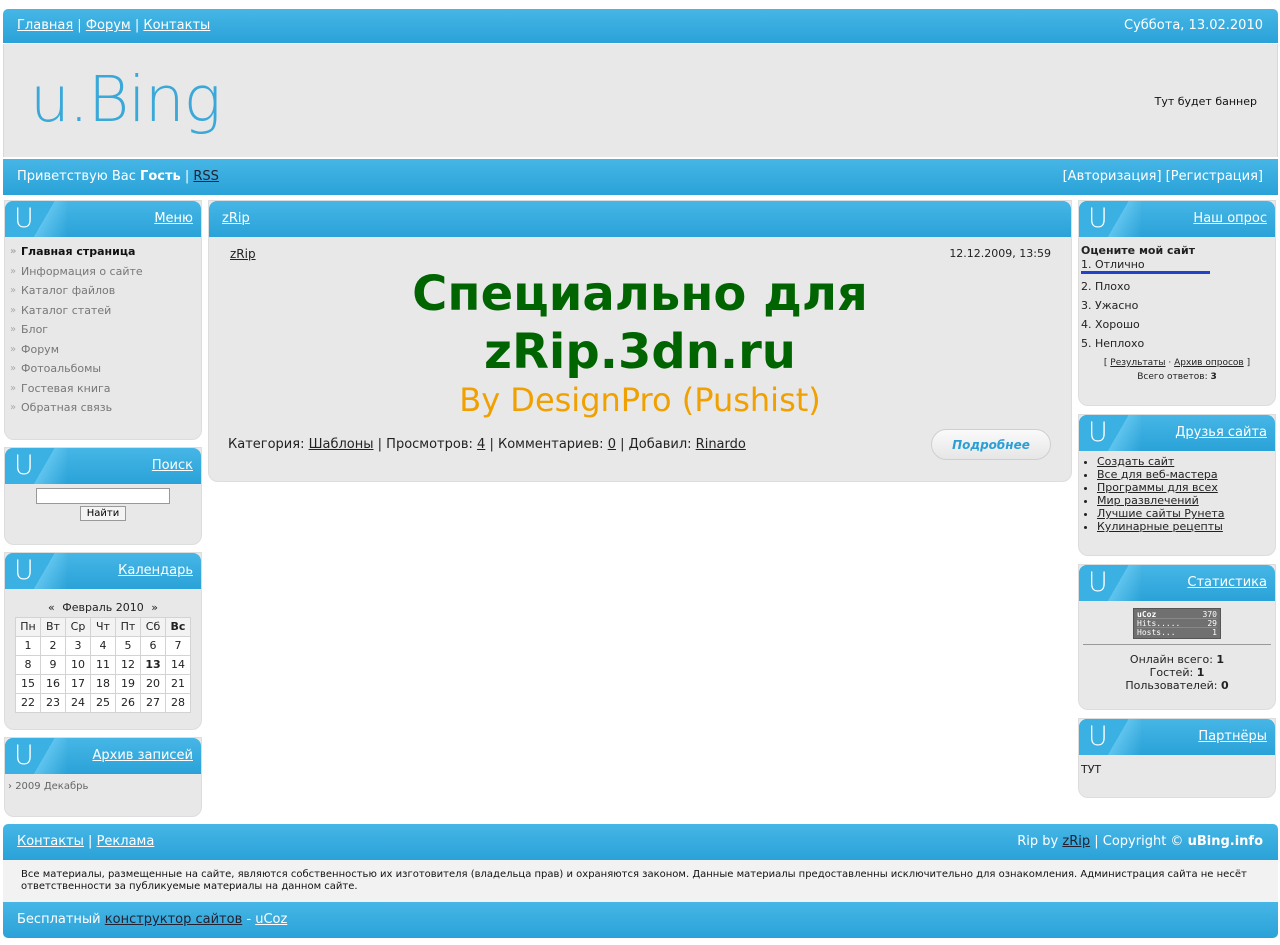  Describe the element at coordinates (103, 664) in the screenshot. I see `calendar-day: 11` at that location.